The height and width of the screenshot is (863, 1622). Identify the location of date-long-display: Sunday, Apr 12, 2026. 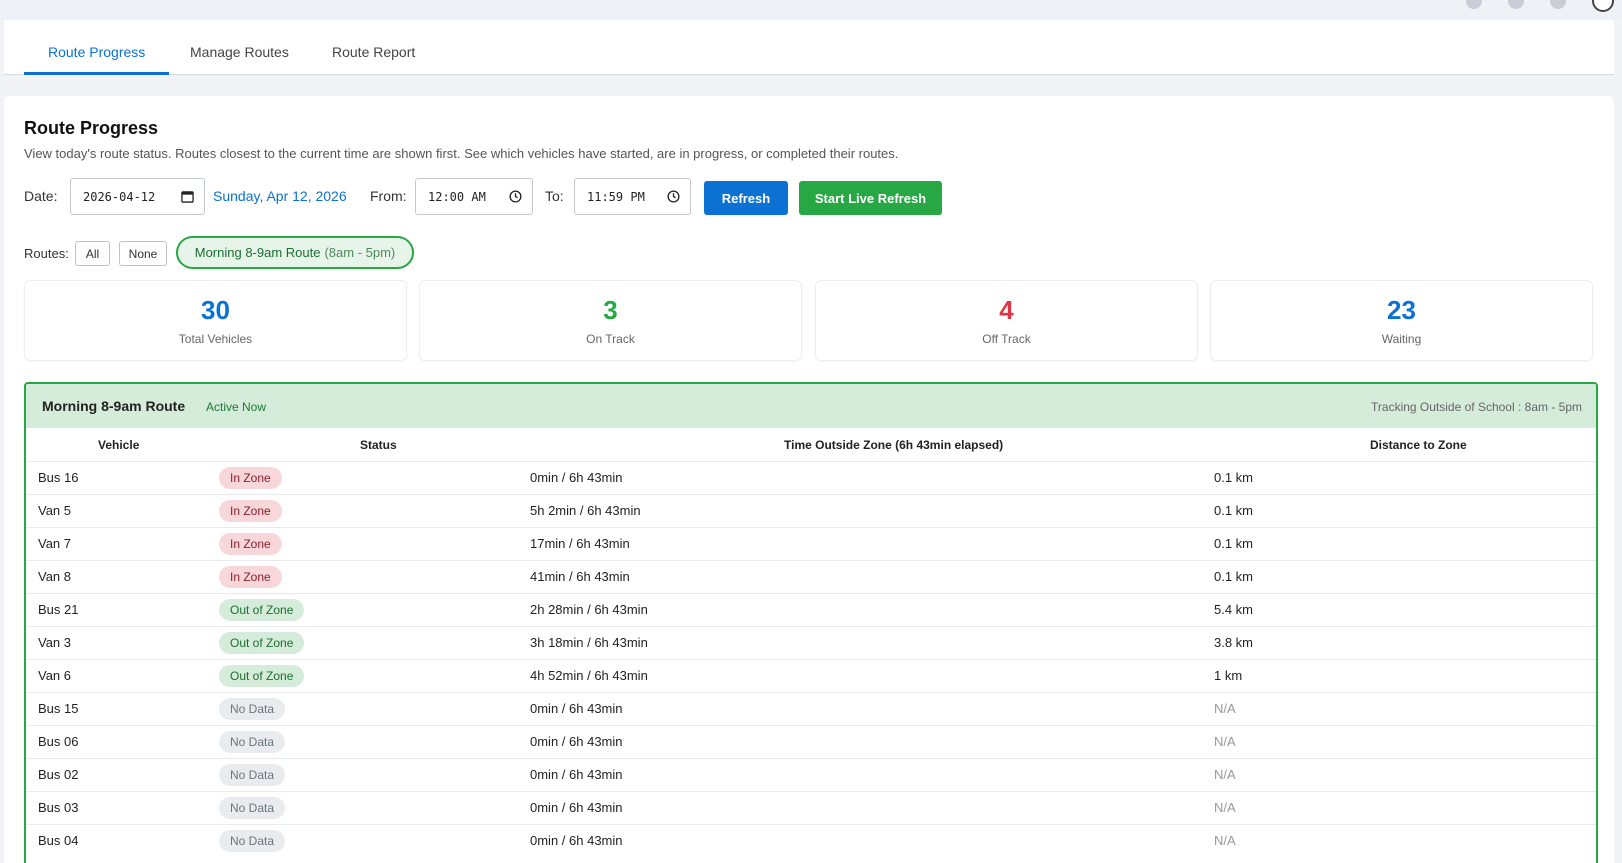
(280, 196).